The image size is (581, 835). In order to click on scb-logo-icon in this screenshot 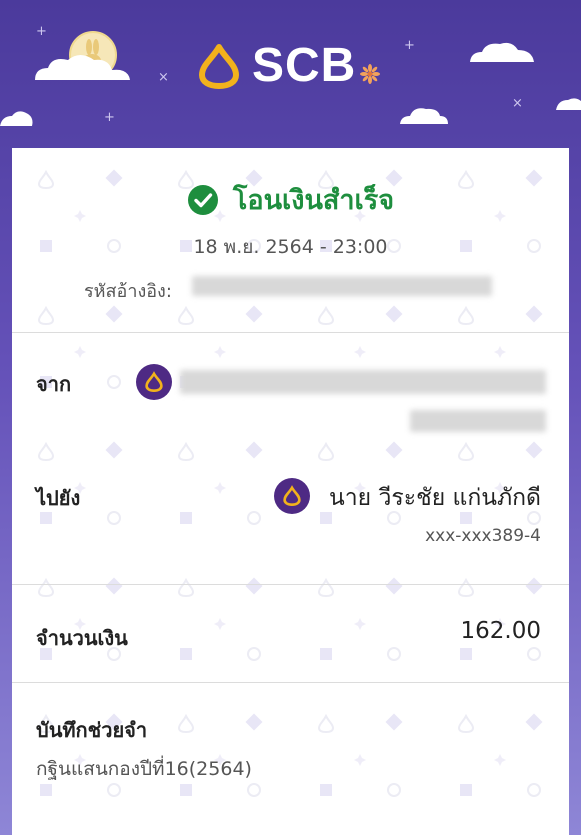, I will do `click(219, 66)`.